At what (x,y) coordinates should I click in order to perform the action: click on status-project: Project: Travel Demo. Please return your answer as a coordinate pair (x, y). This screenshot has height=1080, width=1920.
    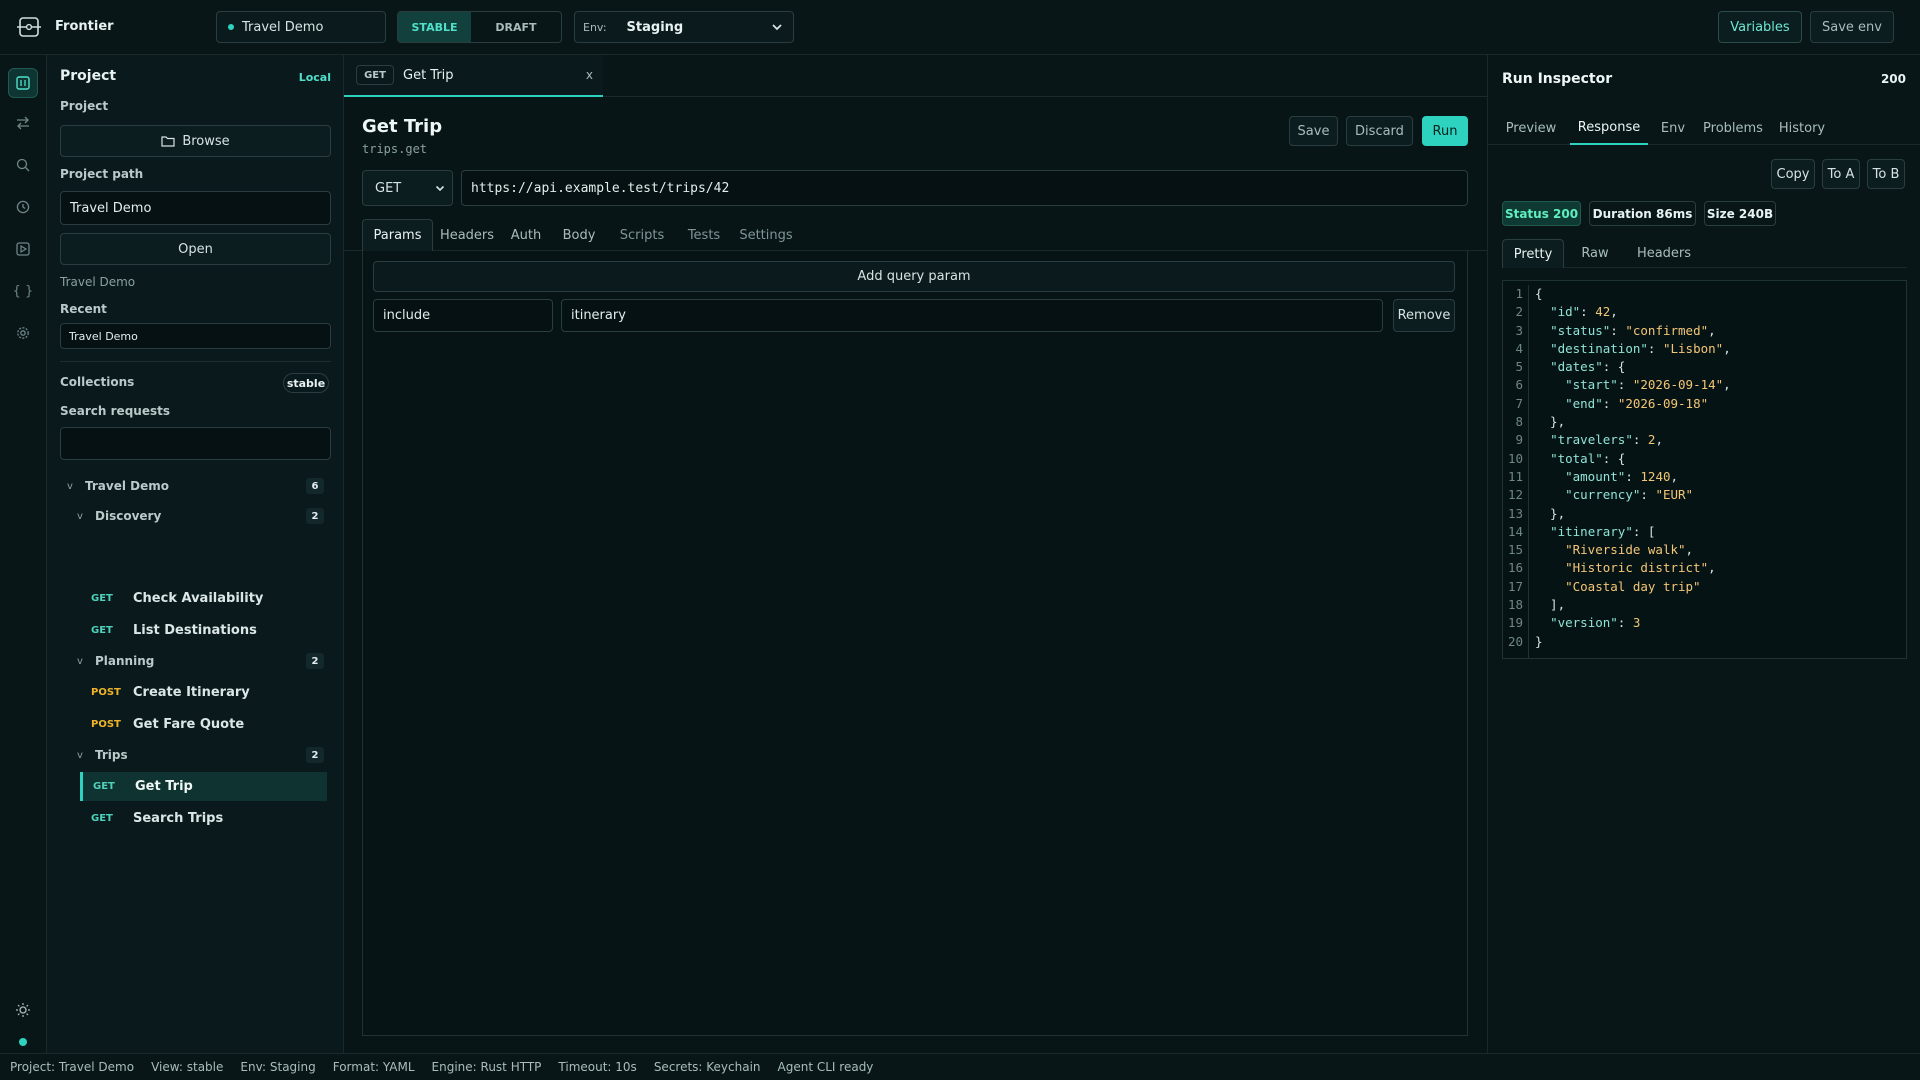
    Looking at the image, I should click on (72, 1067).